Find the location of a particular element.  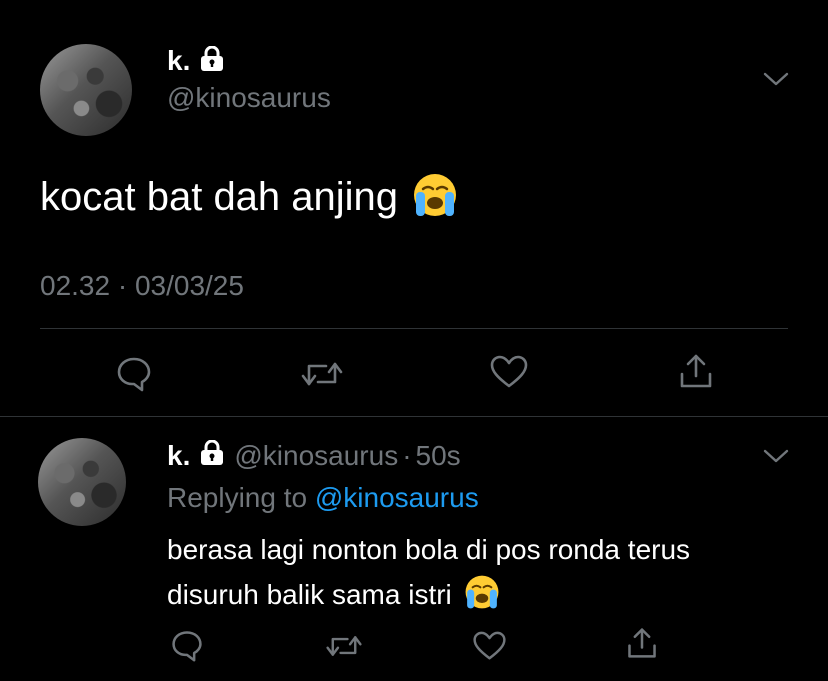

reply-lock-icon is located at coordinates (212, 456).